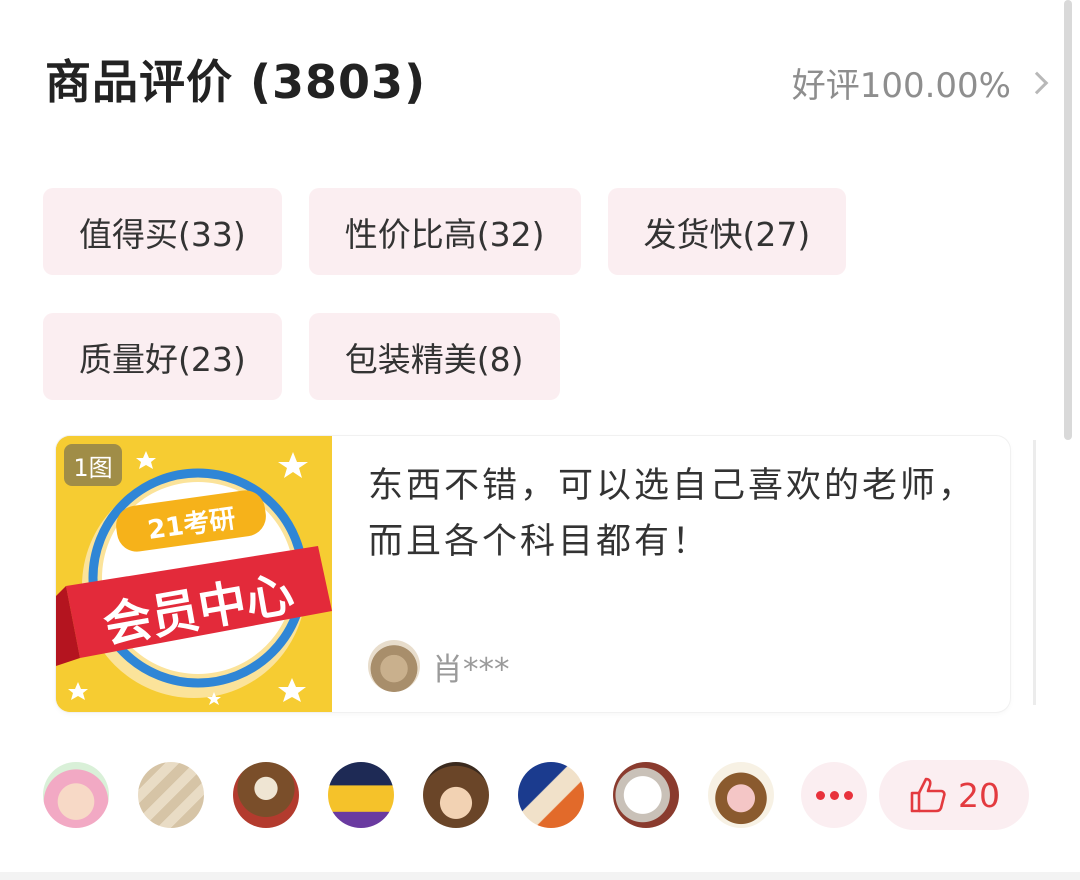  I want to click on image-count-badge: 1图, so click(93, 465).